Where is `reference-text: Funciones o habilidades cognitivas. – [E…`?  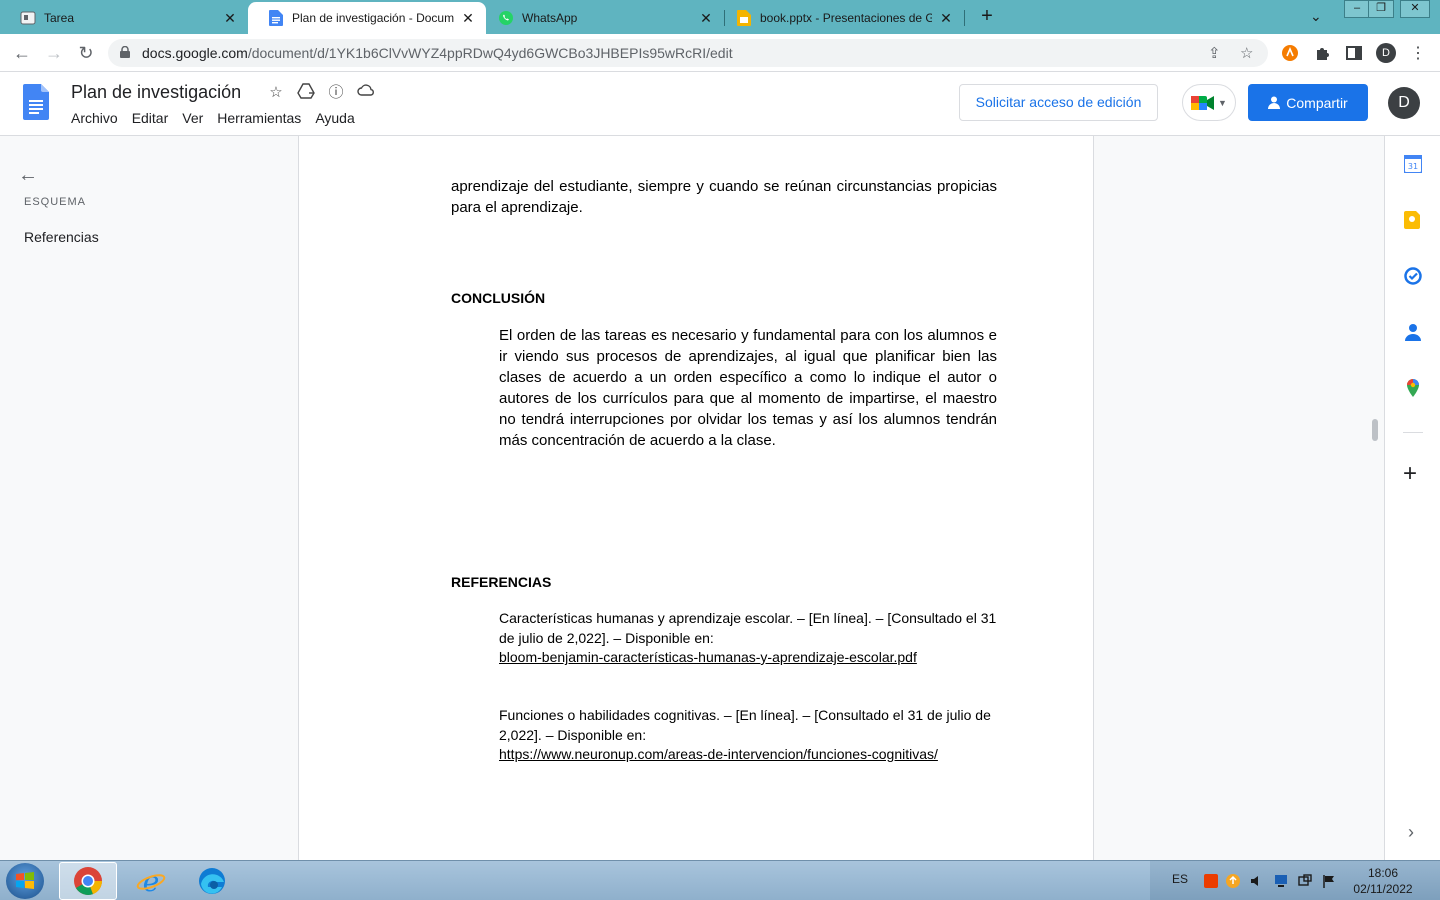 reference-text: Funciones o habilidades cognitivas. – [E… is located at coordinates (745, 725).